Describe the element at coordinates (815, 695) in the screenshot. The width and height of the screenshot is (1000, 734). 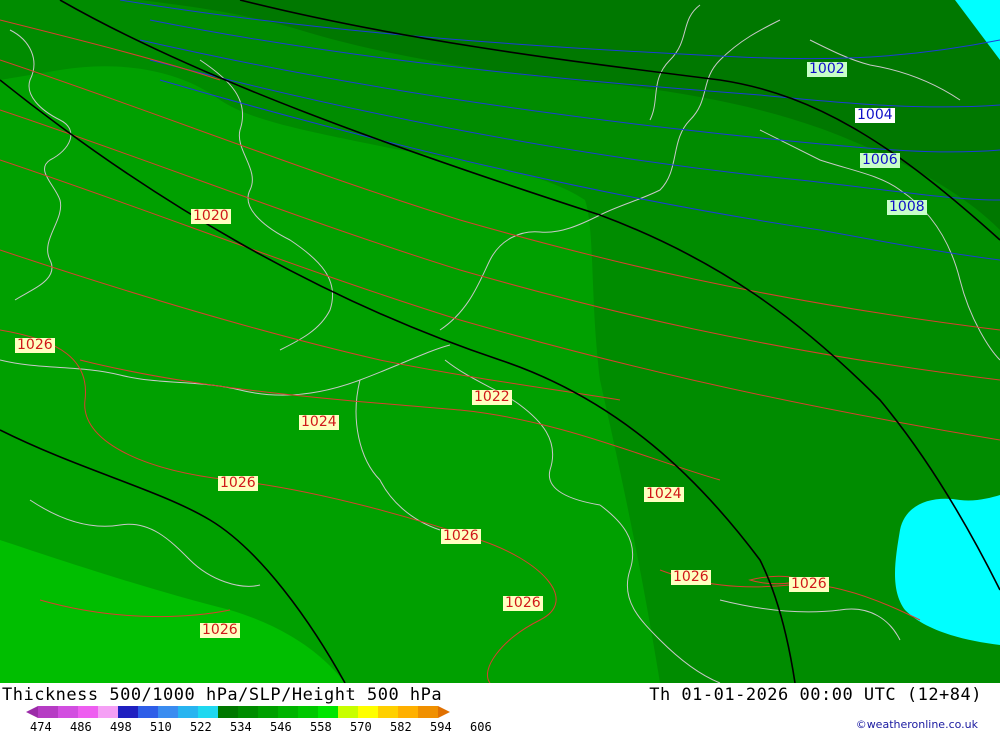
I see `forecast-datetime: Th 01-01-2026 00:00 UTC (12+84)` at that location.